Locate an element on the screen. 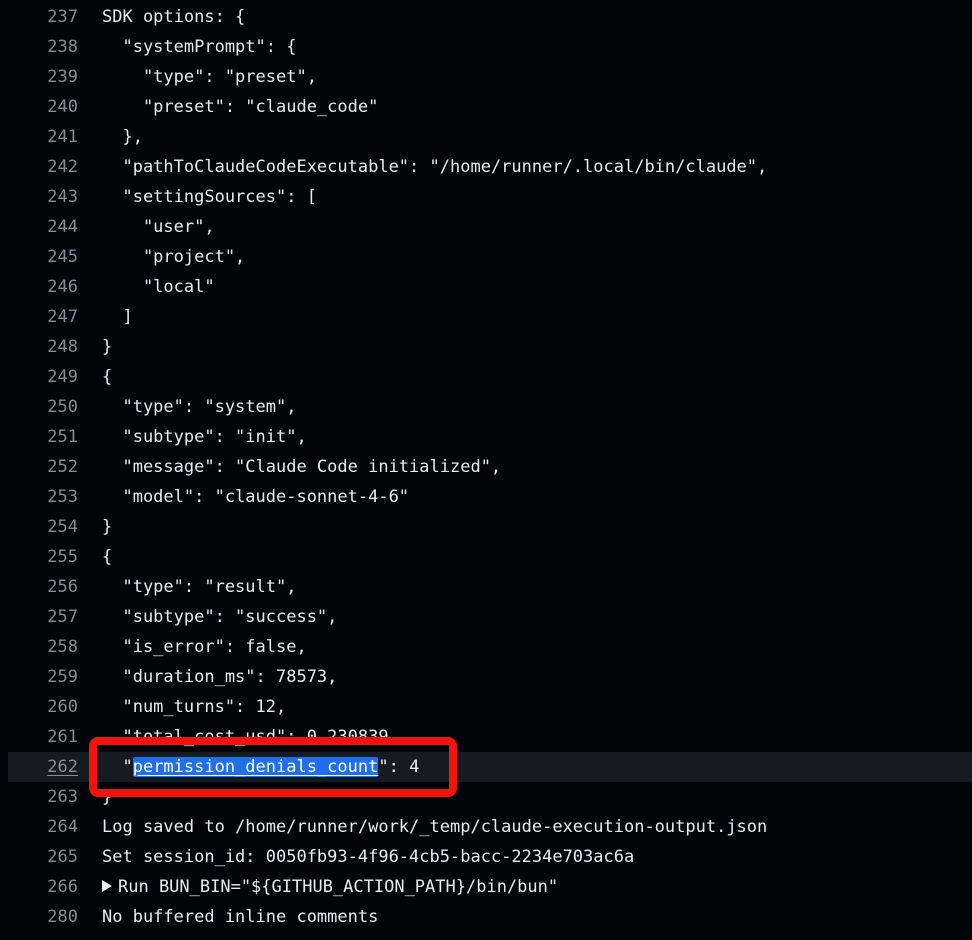 The width and height of the screenshot is (972, 940). log-line: 280 No buffered inline comments is located at coordinates (486, 917).